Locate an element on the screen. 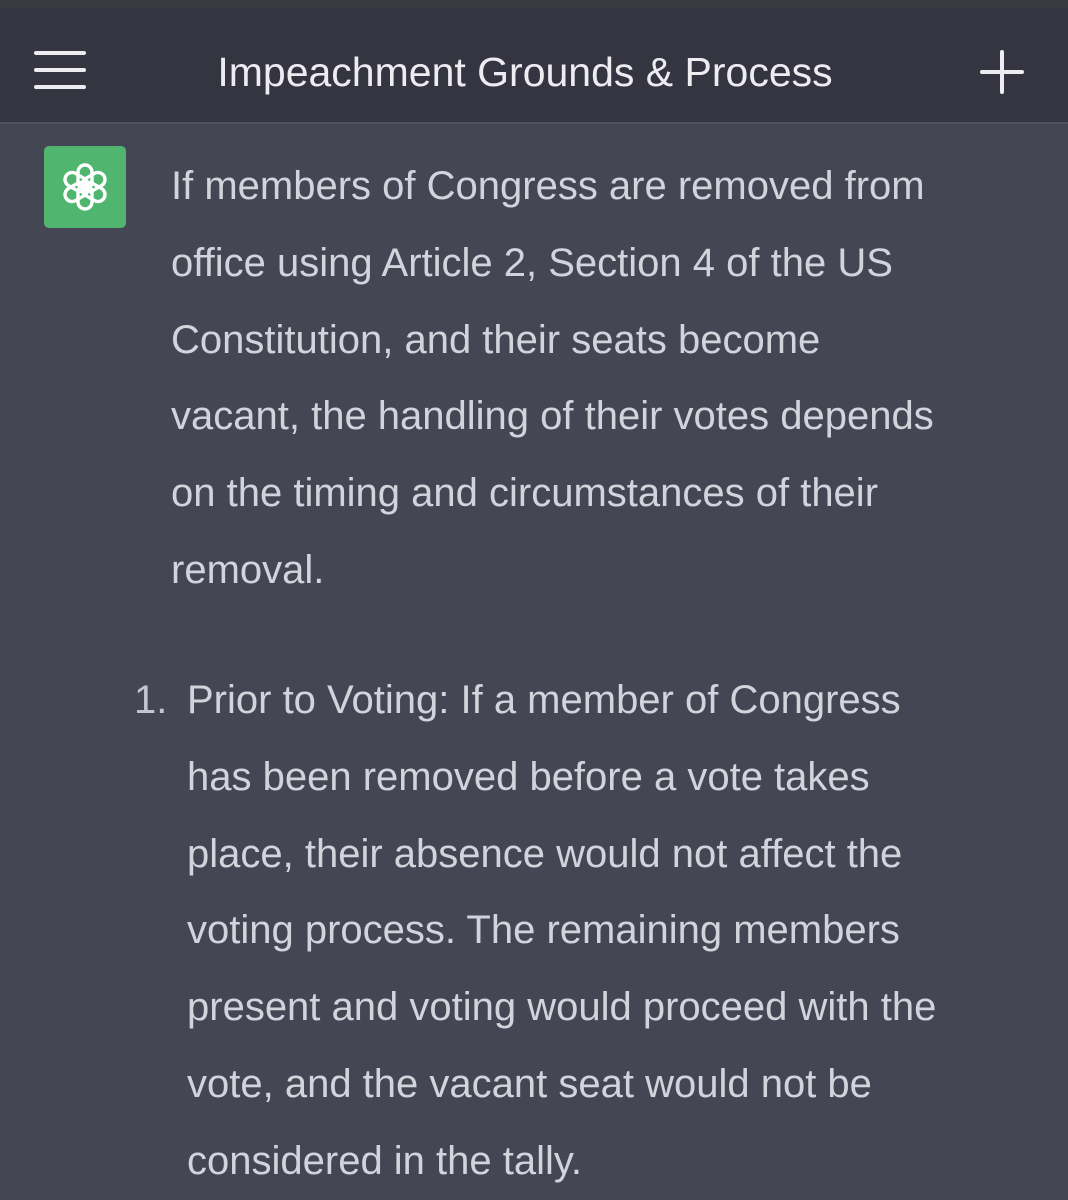  openai-logo-svg is located at coordinates (85, 187).